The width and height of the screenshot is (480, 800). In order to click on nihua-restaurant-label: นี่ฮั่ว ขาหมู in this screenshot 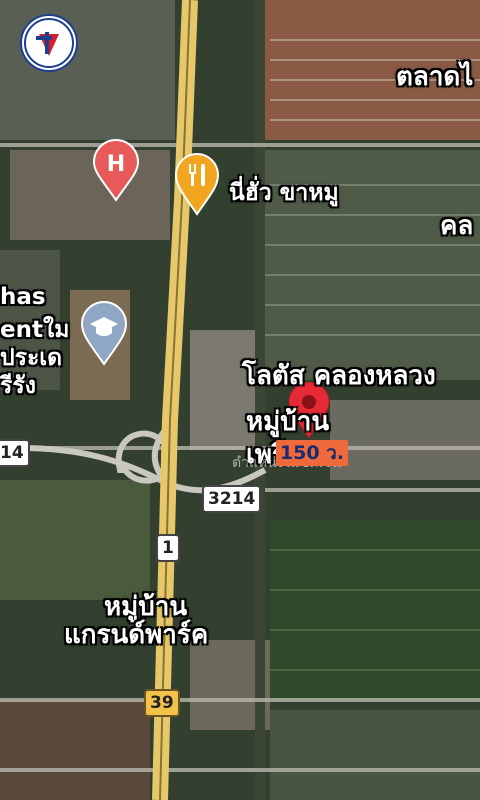, I will do `click(284, 193)`.